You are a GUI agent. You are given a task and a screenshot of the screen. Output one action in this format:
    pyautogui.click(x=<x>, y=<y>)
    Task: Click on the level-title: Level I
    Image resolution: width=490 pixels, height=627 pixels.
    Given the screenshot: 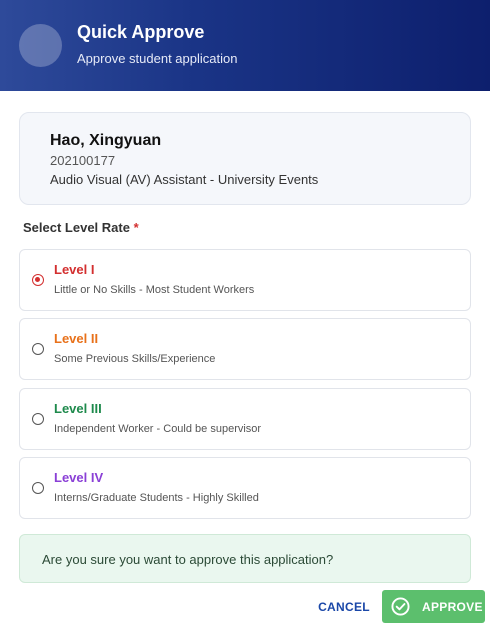 What is the action you would take?
    pyautogui.click(x=74, y=269)
    